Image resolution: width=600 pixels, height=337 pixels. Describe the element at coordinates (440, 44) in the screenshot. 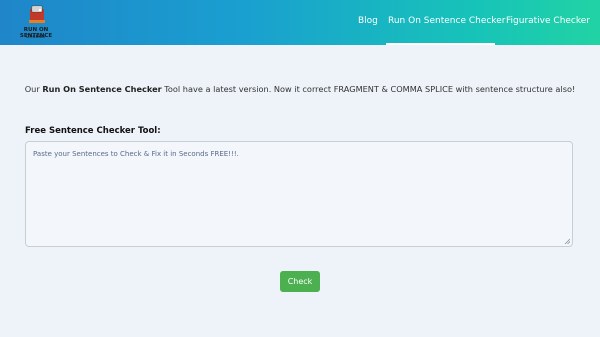

I see `active-nav-indicator` at that location.